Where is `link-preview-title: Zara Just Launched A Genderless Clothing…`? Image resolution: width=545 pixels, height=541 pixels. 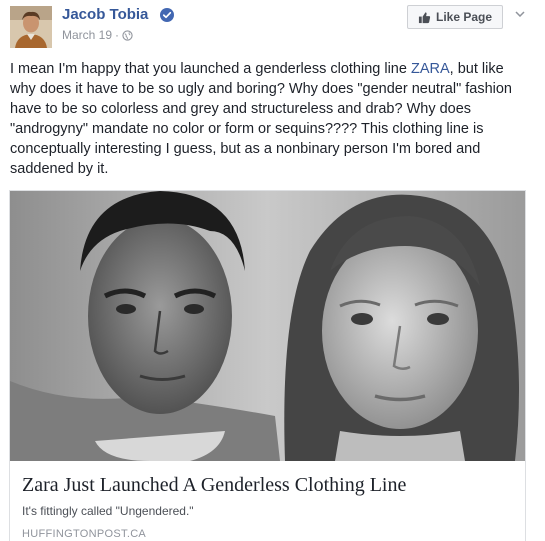 link-preview-title: Zara Just Launched A Genderless Clothing… is located at coordinates (214, 485).